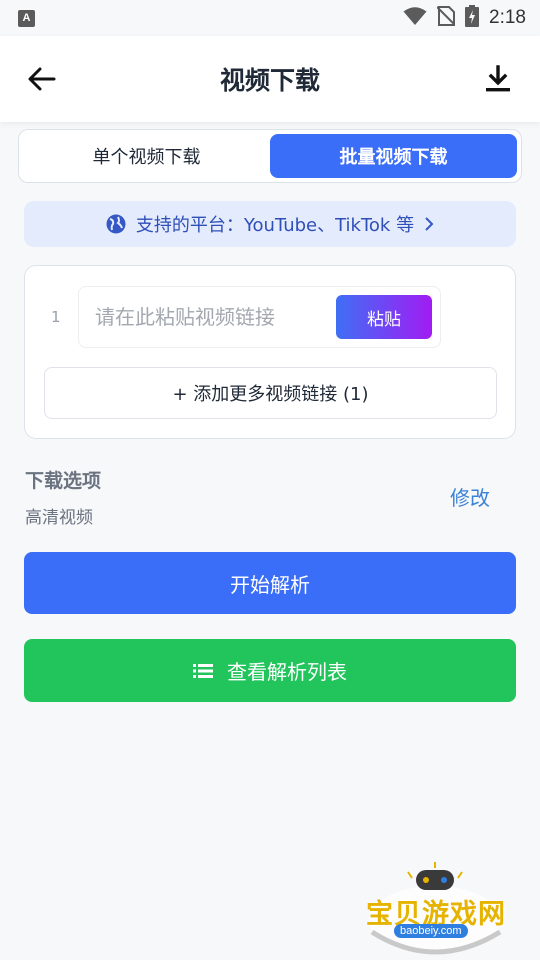 The image size is (540, 960). I want to click on modify-options-link: 修改, so click(470, 496).